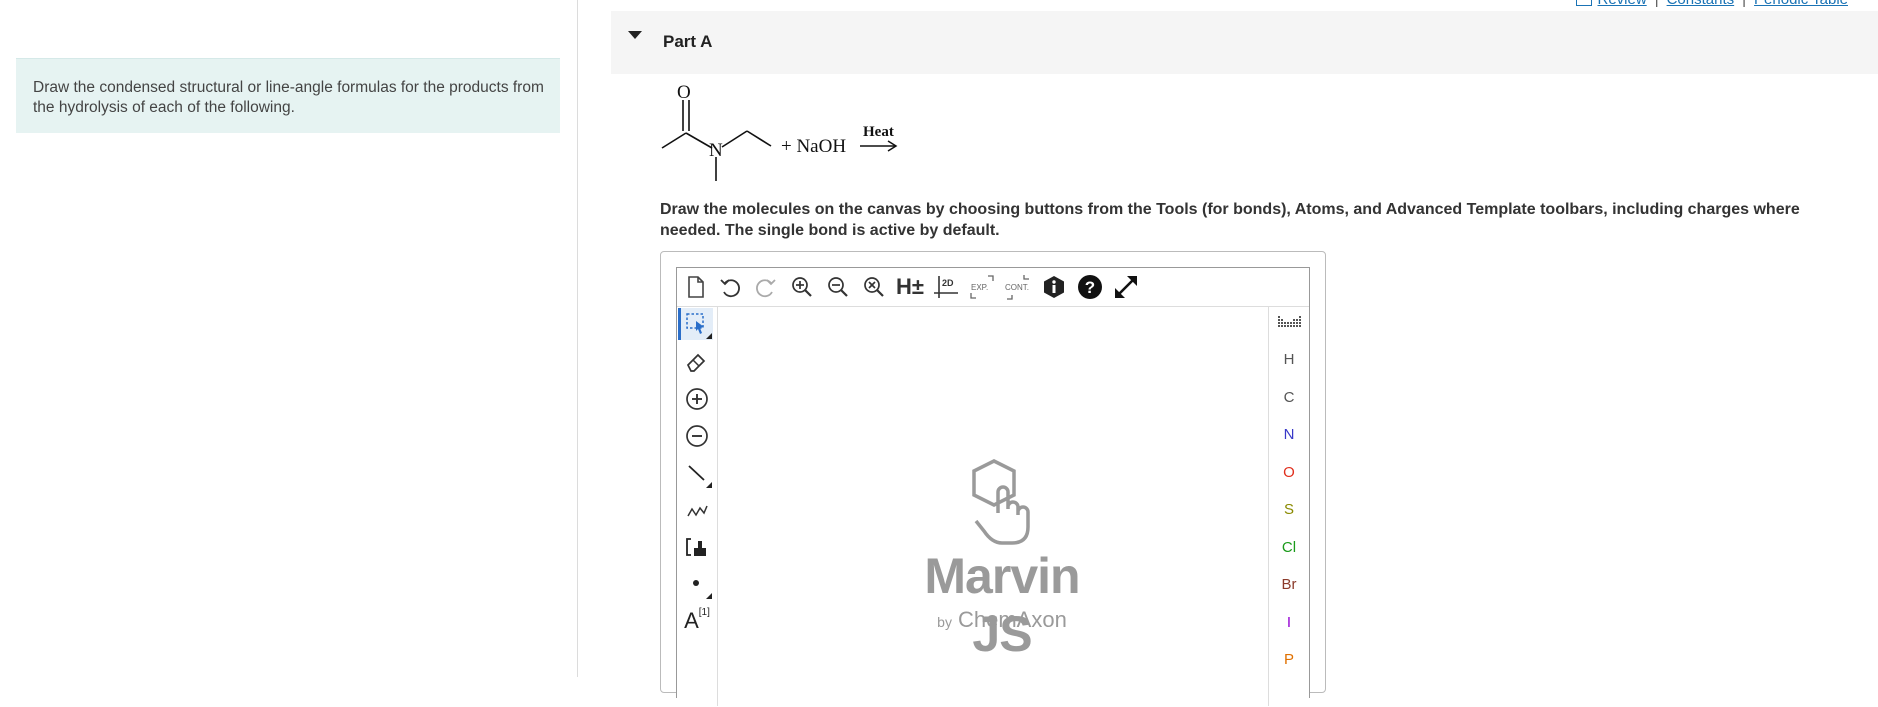 The height and width of the screenshot is (707, 1878). I want to click on hydrogens-button: H±, so click(910, 287).